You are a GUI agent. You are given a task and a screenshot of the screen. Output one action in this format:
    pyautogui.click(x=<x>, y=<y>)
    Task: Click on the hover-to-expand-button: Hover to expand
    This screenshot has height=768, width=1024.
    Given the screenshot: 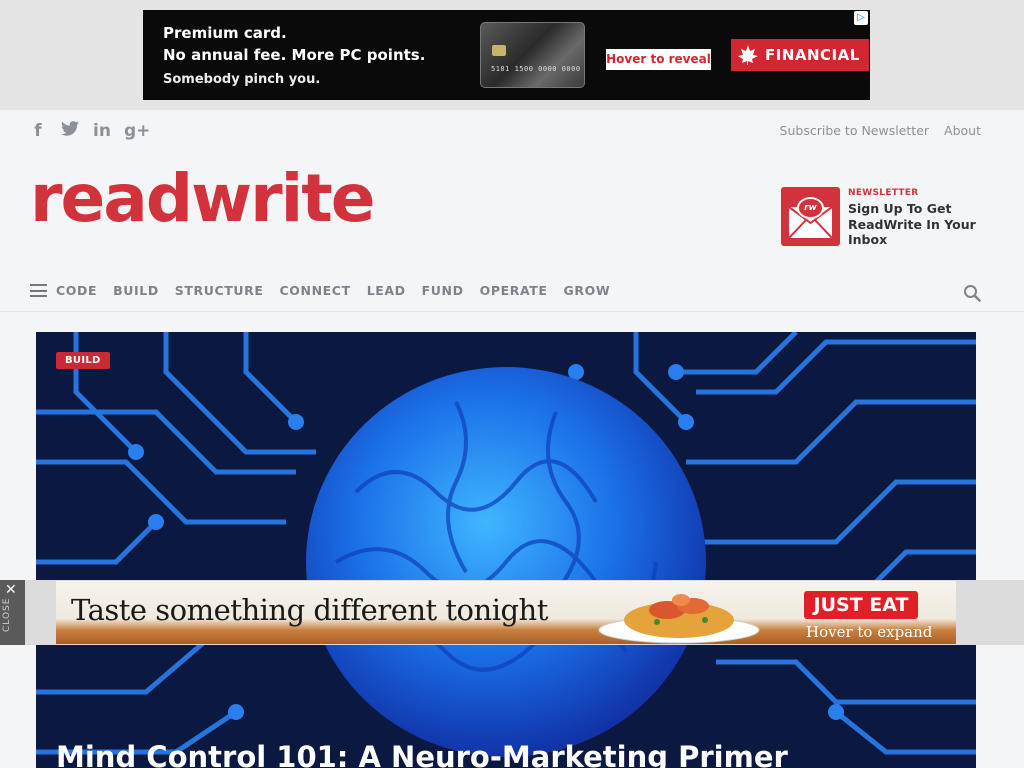 What is the action you would take?
    pyautogui.click(x=869, y=632)
    